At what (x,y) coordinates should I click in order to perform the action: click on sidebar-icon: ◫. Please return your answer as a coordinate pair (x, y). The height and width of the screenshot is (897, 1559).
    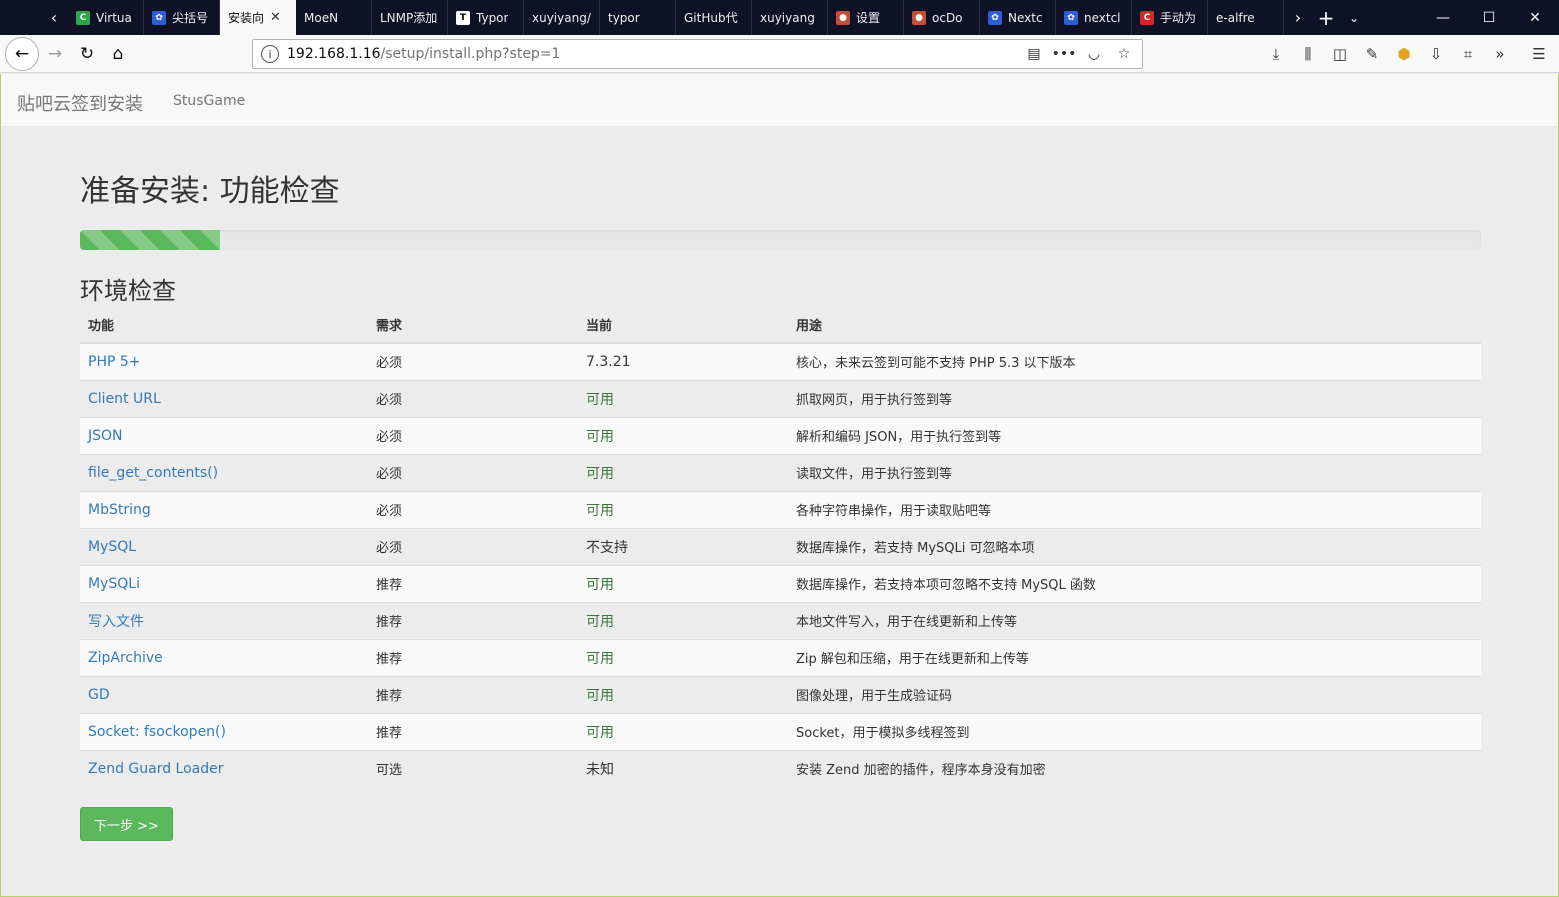
    Looking at the image, I should click on (1340, 54).